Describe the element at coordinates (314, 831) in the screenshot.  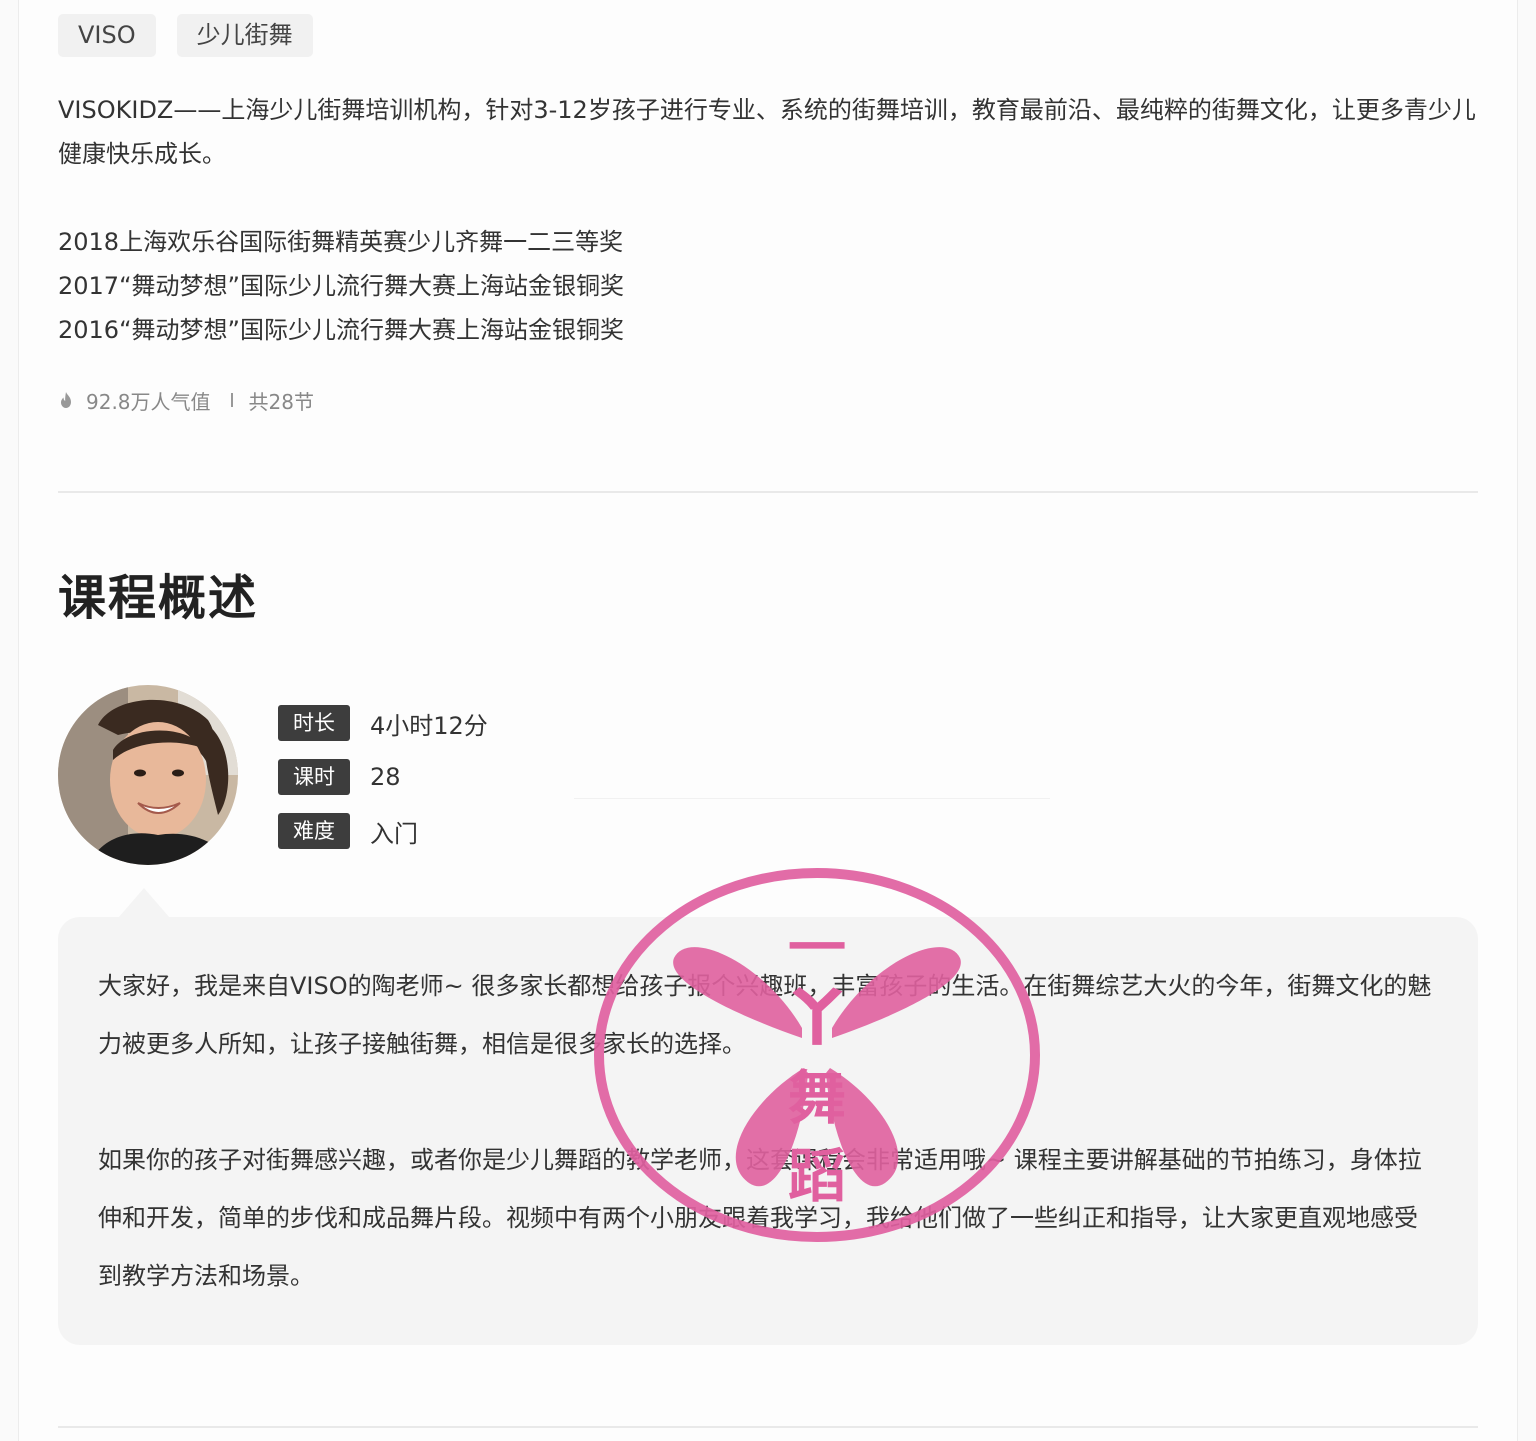
I see `meta-label: 难度` at that location.